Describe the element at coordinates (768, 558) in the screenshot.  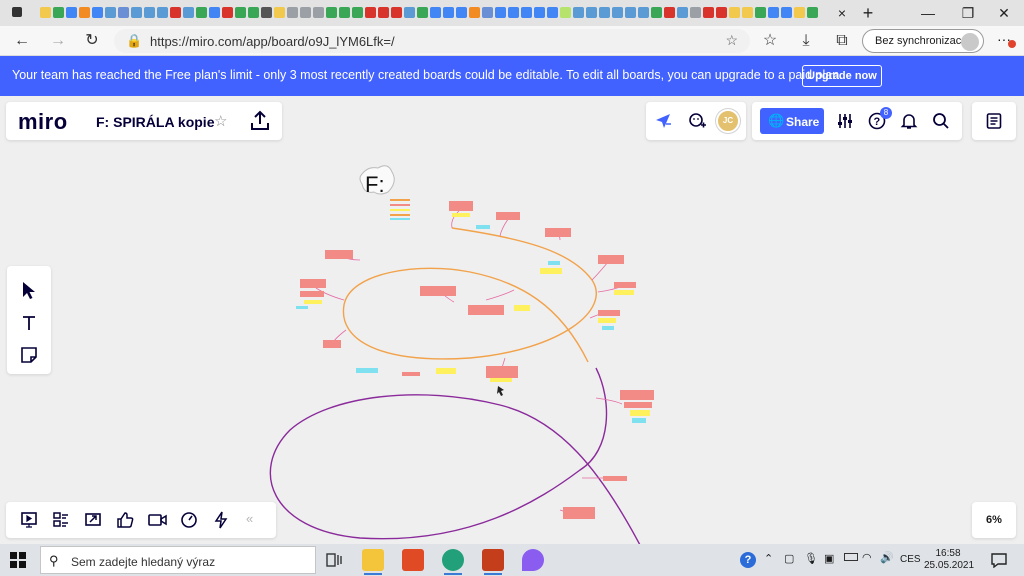
I see `show-hidden-icons-icon: ⌃` at that location.